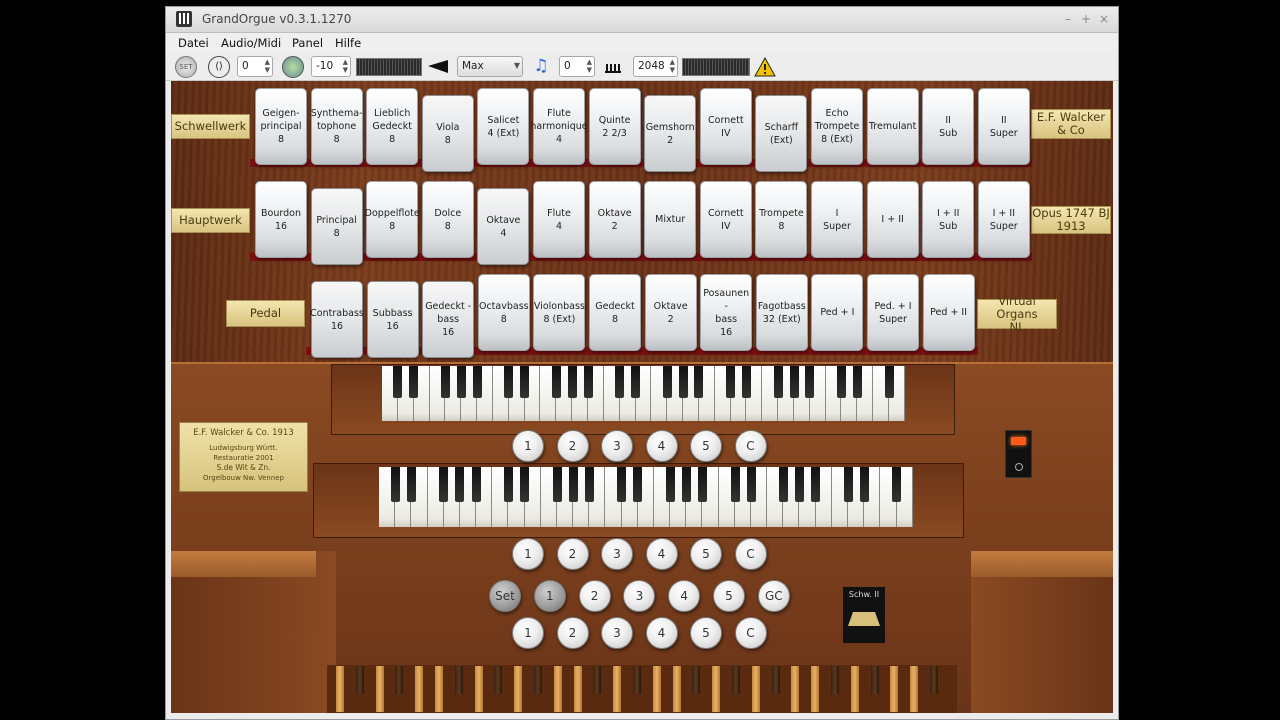  What do you see at coordinates (661, 633) in the screenshot?
I see `piston-lower-3: 4` at bounding box center [661, 633].